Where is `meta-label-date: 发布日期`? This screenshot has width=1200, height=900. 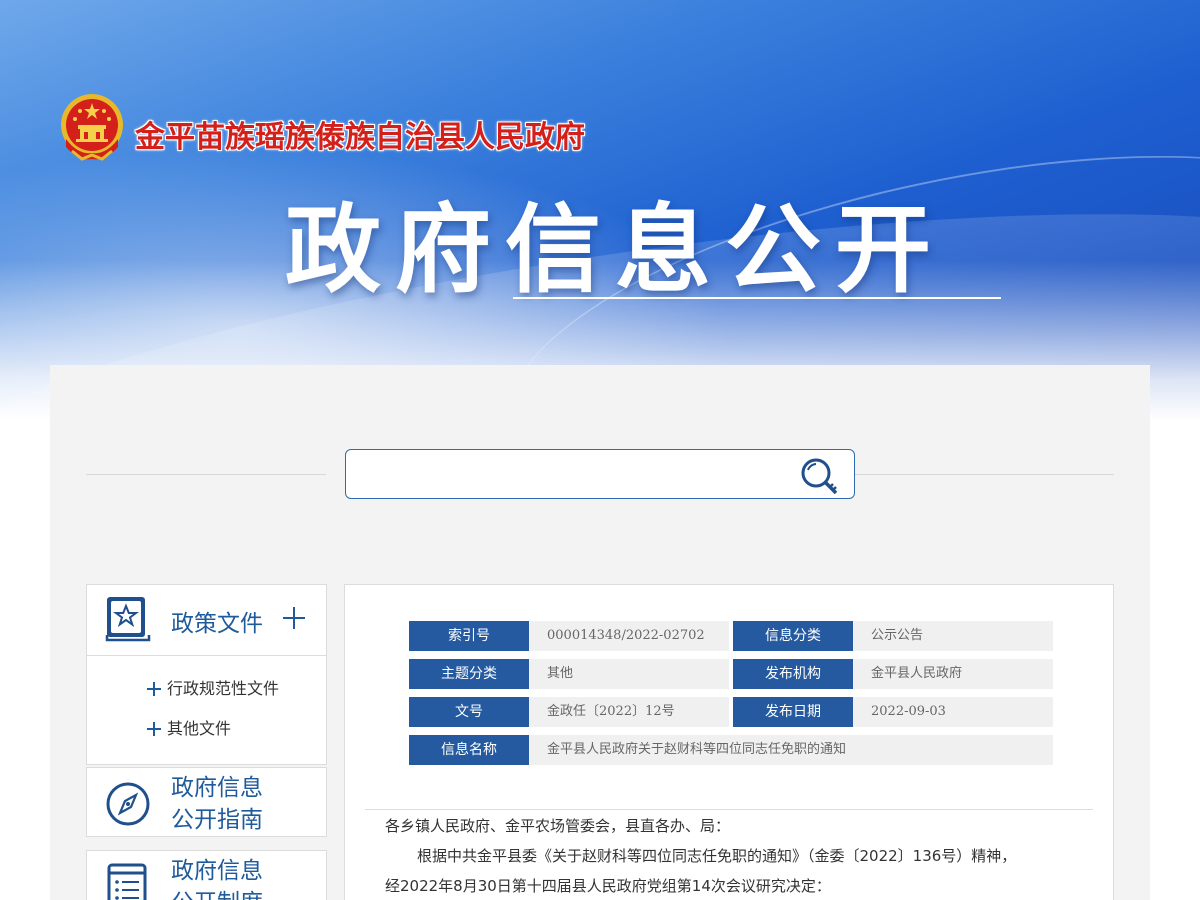 meta-label-date: 发布日期 is located at coordinates (796, 712).